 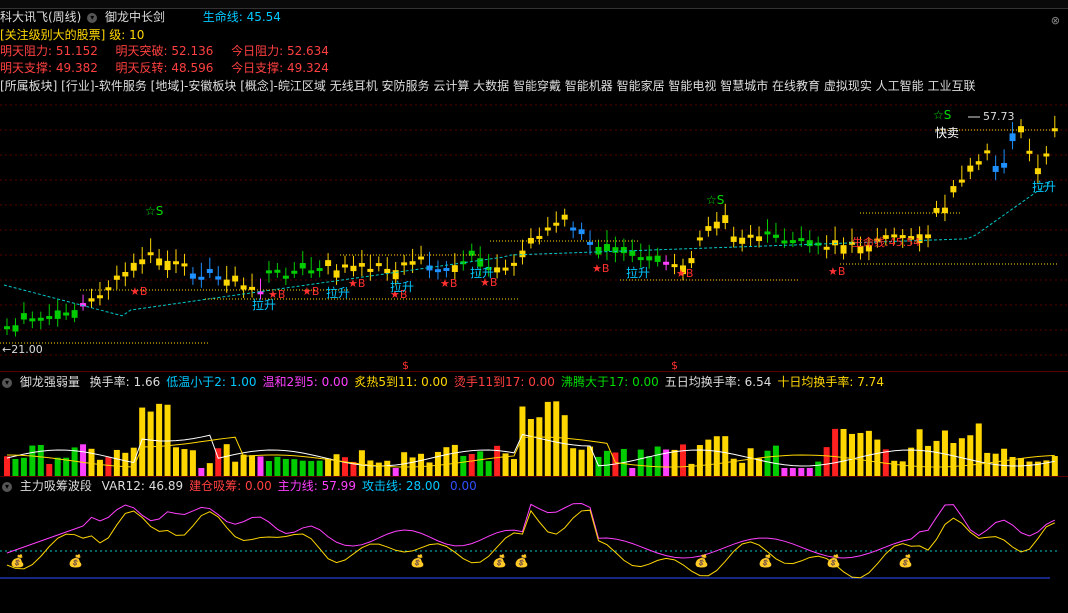 I want to click on p2-item-3: 炙热5到11: 0.00, so click(x=400, y=382).